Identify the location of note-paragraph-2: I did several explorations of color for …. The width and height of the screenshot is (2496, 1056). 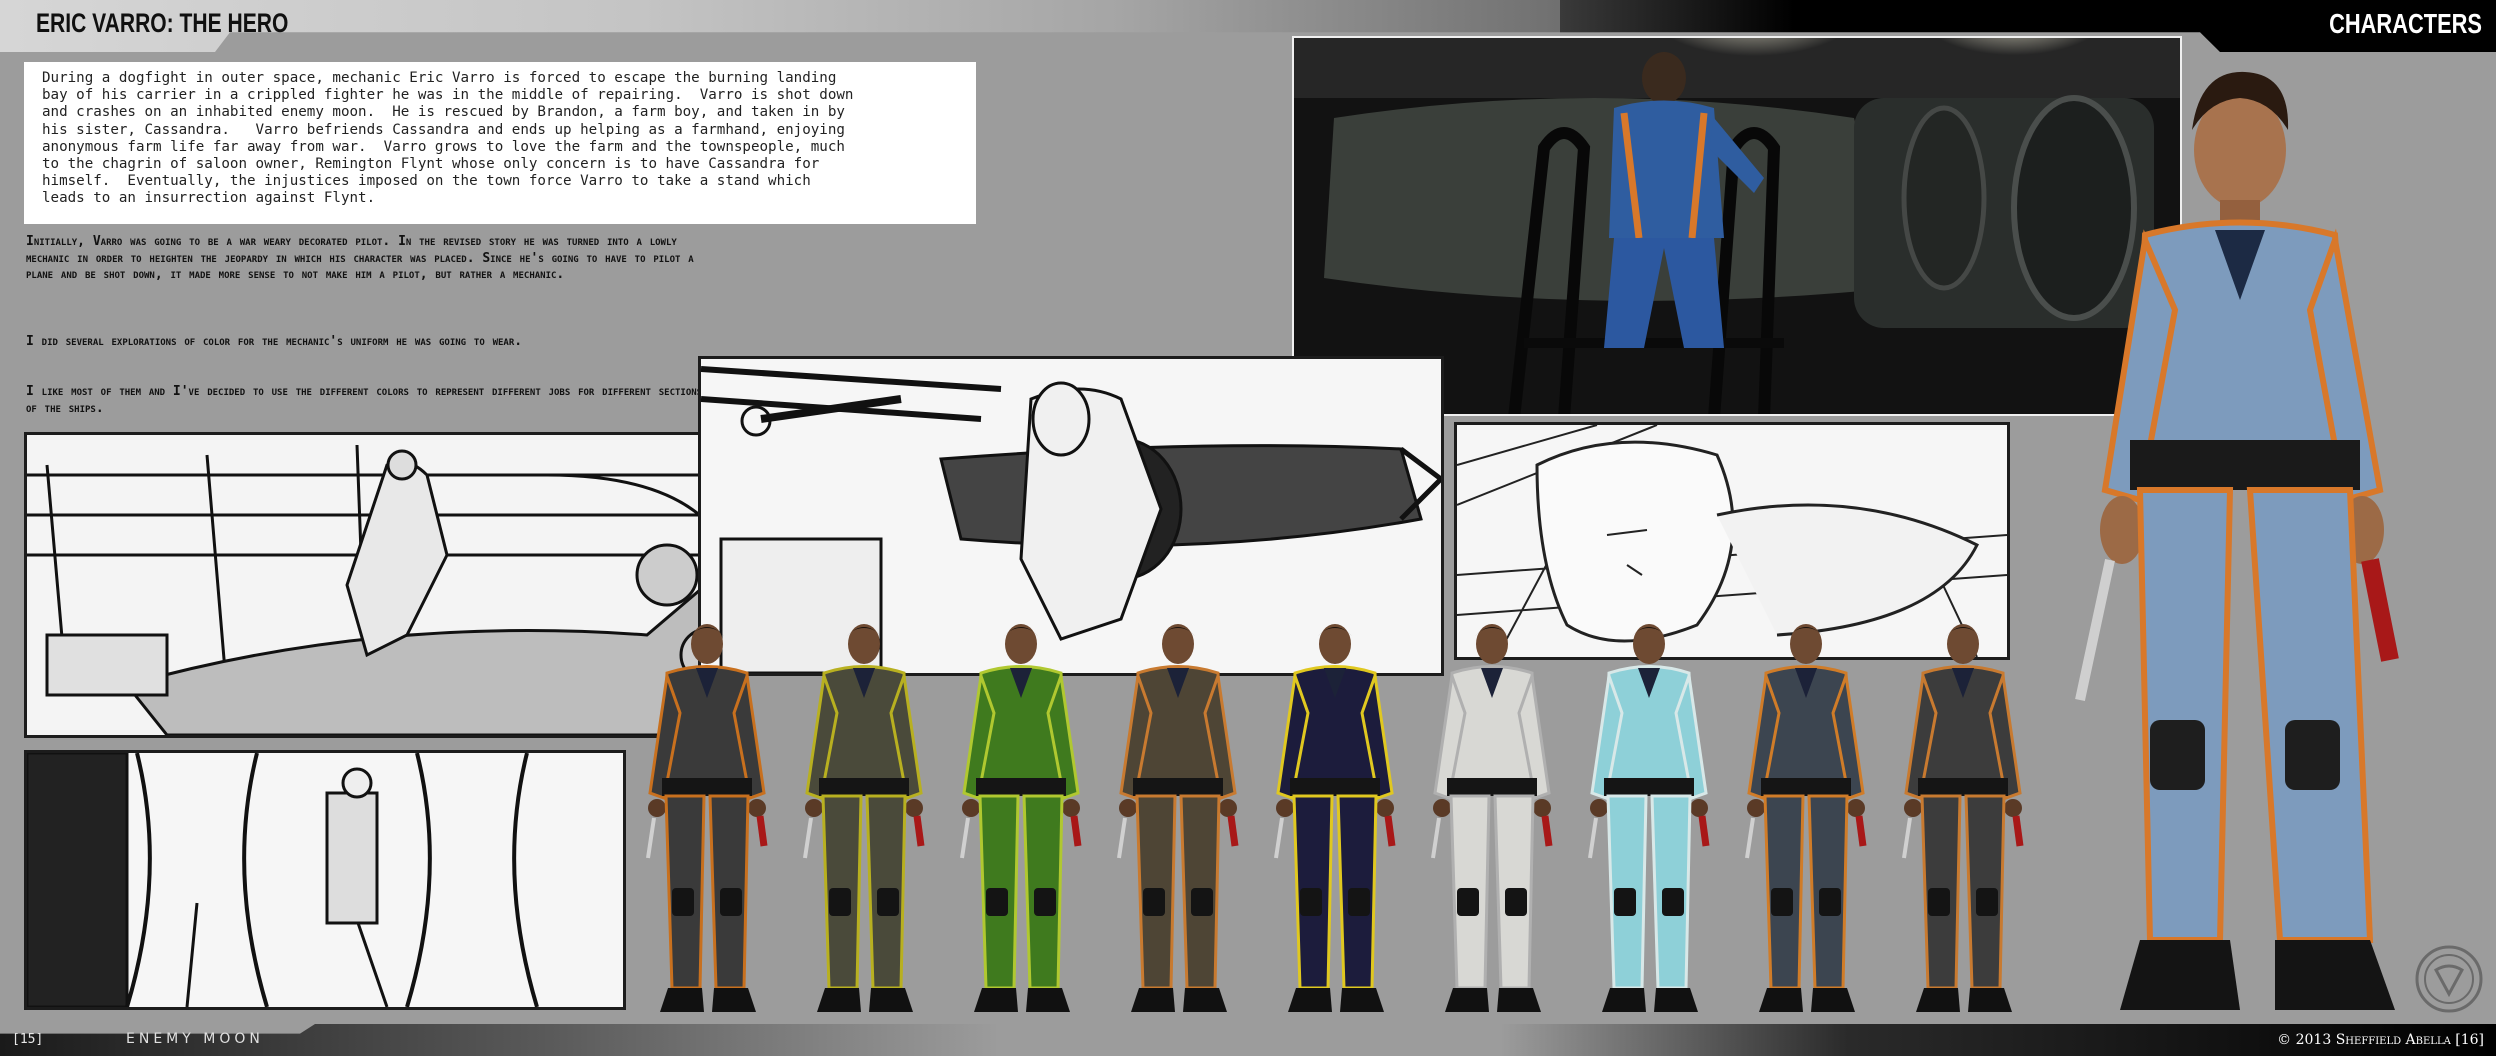
(274, 341).